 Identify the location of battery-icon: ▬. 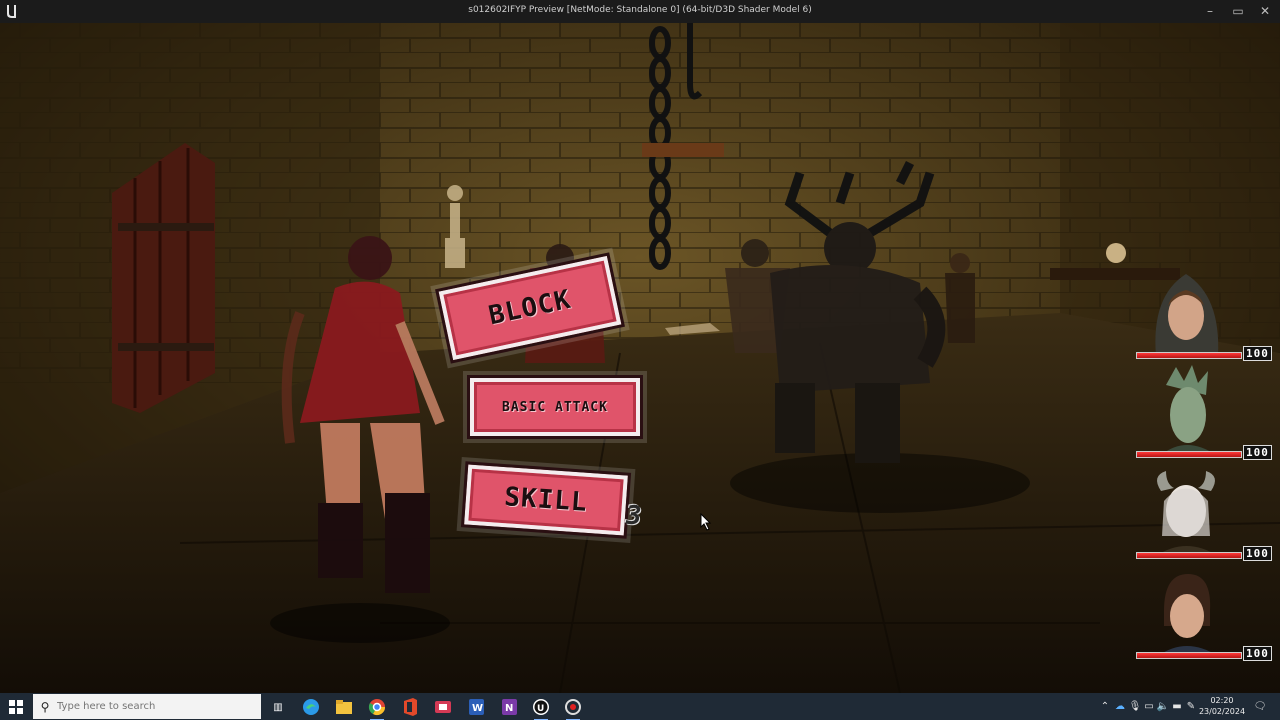
(1177, 706).